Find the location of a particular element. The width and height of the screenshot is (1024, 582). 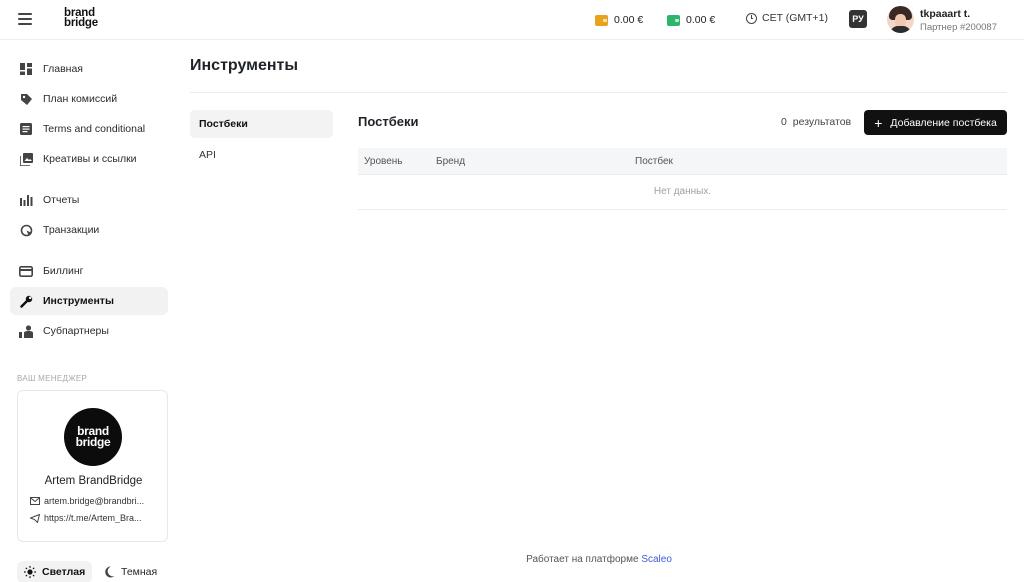

menu-icon is located at coordinates (25, 19).